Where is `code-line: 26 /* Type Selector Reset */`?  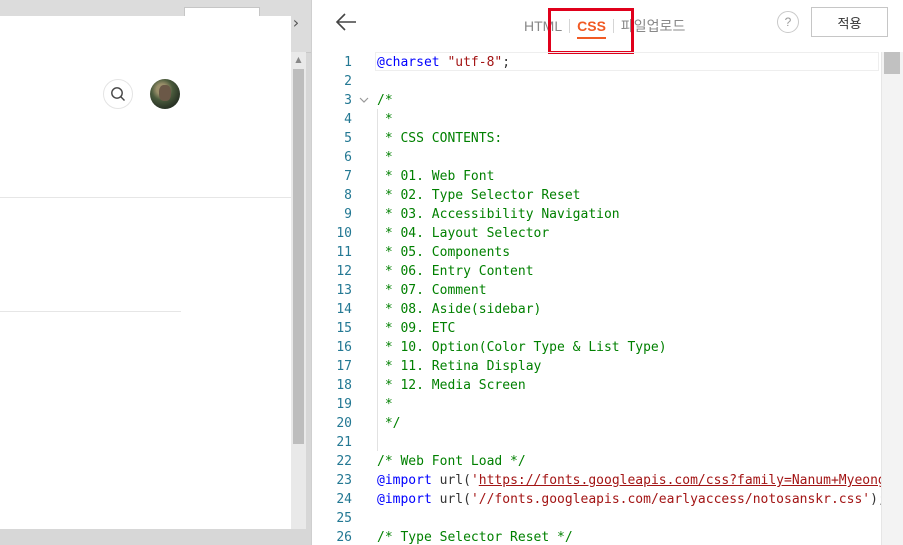 code-line: 26 /* Type Selector Reset */ is located at coordinates (596, 536).